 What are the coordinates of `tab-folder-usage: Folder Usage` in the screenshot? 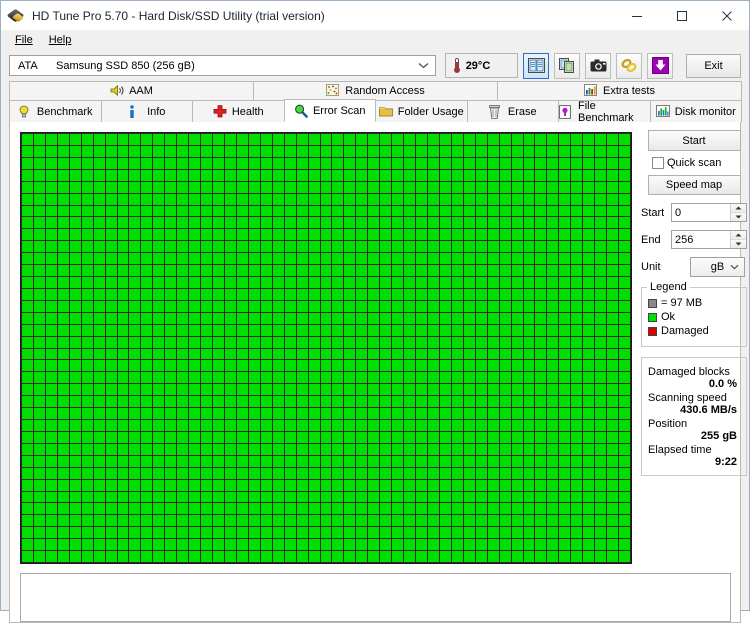 It's located at (421, 111).